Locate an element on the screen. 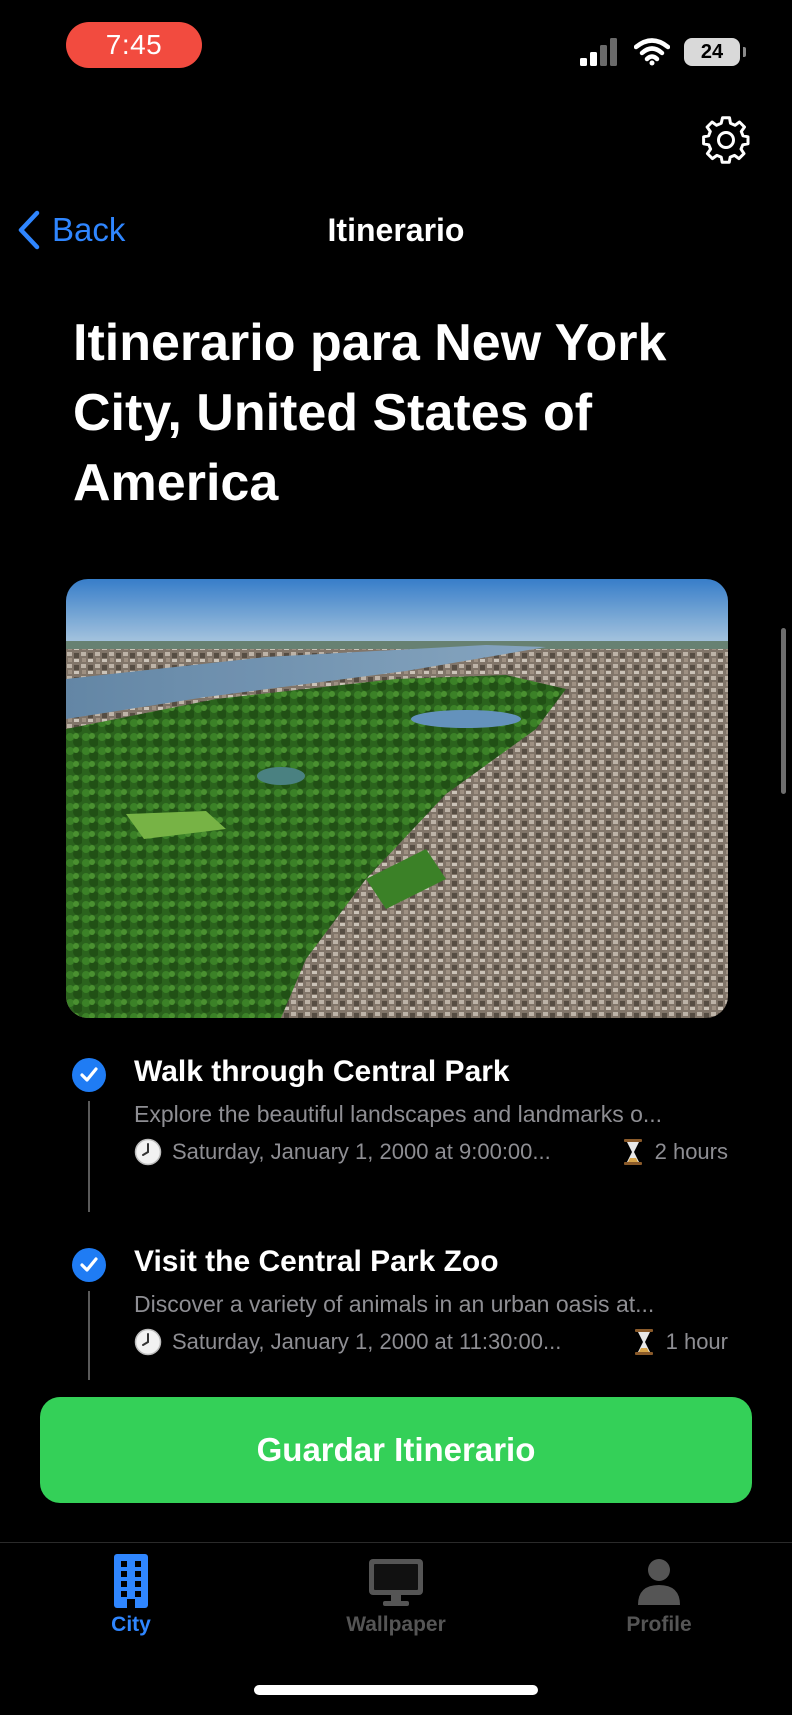 This screenshot has height=1715, width=792. gear-icon is located at coordinates (726, 140).